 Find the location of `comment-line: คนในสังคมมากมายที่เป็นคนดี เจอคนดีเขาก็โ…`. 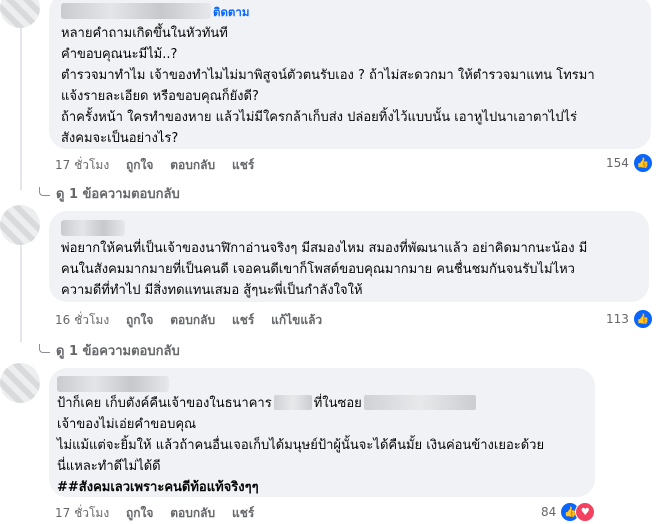

comment-line: คนในสังคมมากมายที่เป็นคนดี เจอคนดีเขาก็โ… is located at coordinates (318, 269).